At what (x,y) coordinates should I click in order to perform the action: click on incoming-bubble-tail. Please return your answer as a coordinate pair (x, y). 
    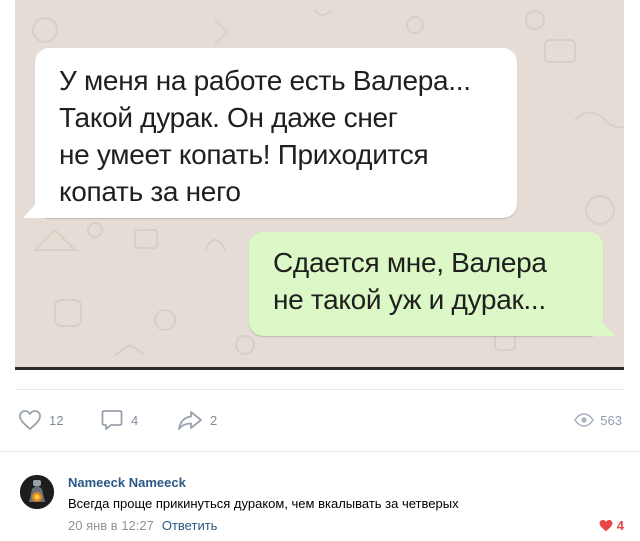
    Looking at the image, I should click on (35, 205).